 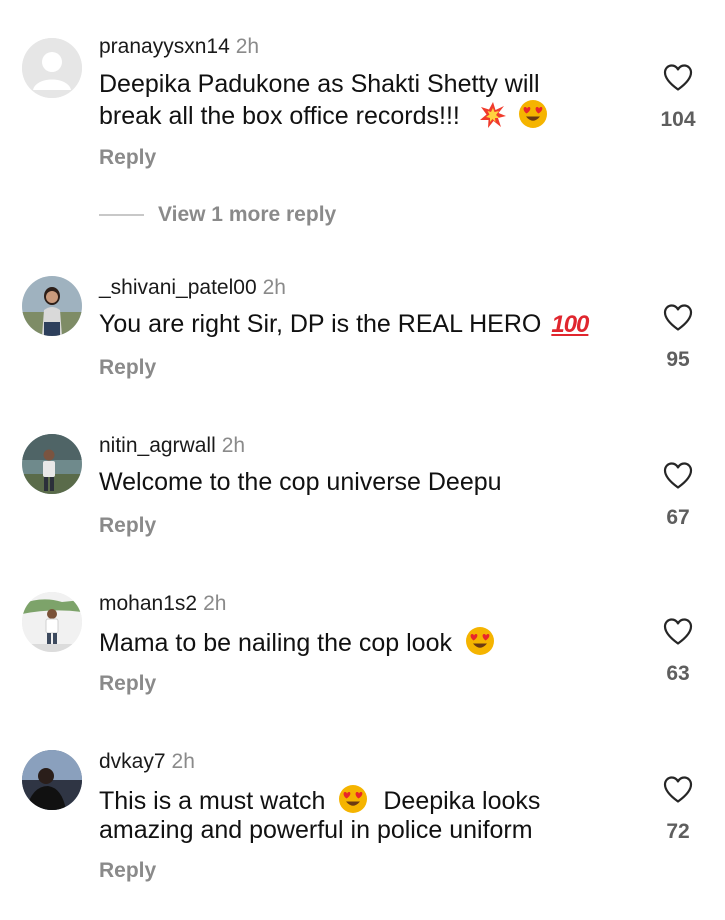 I want to click on comment-meta: nitin_agrwall 2h, so click(x=172, y=446).